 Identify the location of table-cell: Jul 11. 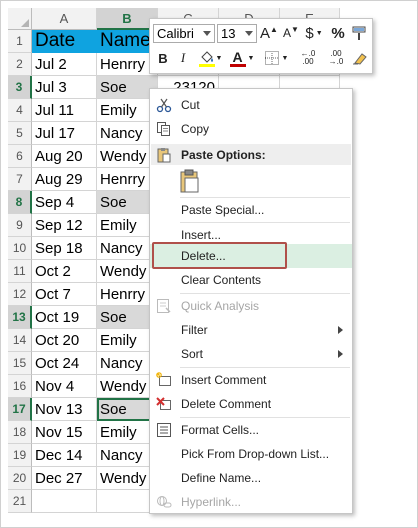
(64, 110).